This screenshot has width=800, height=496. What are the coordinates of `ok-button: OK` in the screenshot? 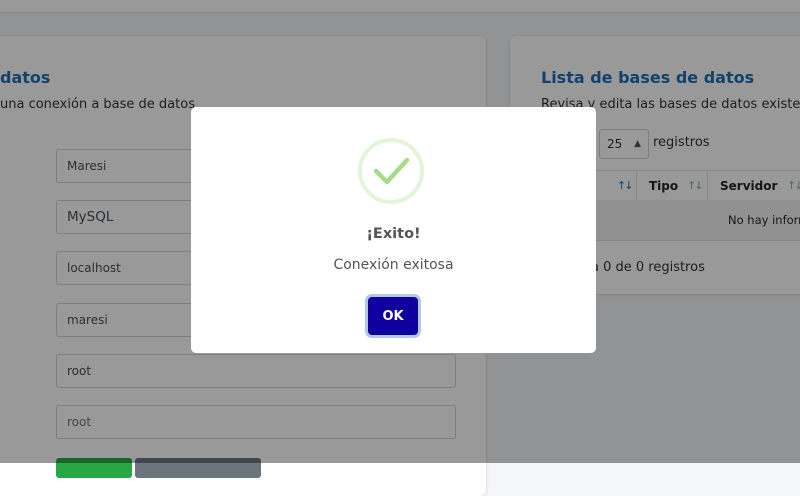 It's located at (393, 316).